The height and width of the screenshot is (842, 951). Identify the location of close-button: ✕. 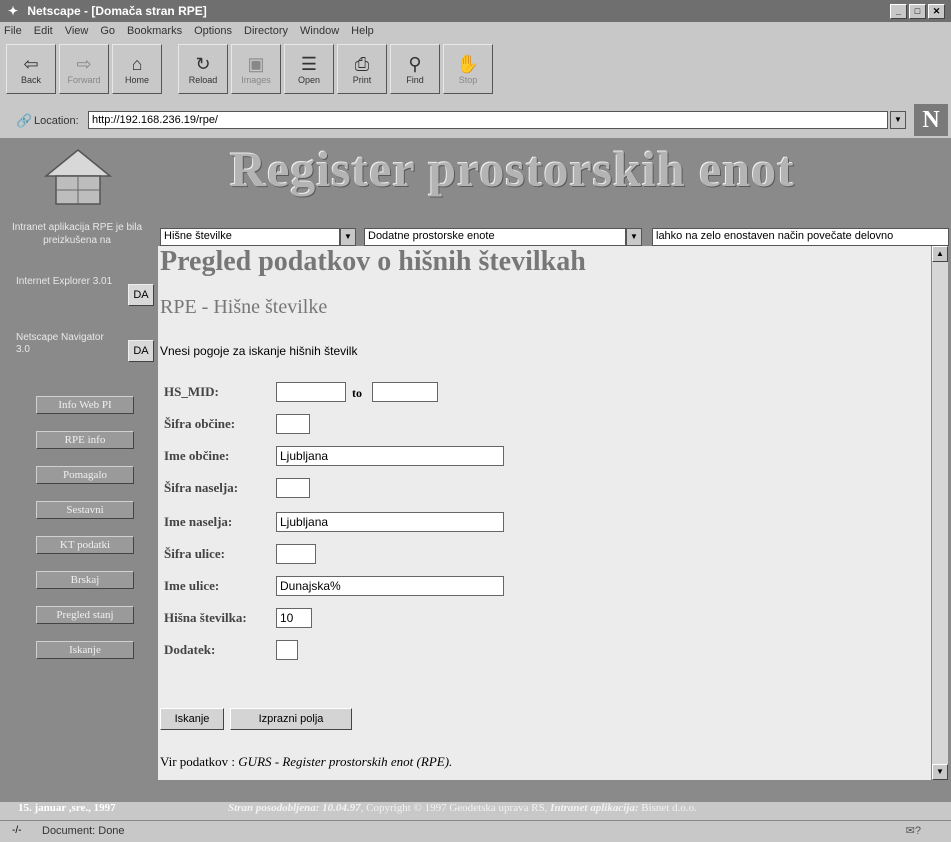
(936, 11).